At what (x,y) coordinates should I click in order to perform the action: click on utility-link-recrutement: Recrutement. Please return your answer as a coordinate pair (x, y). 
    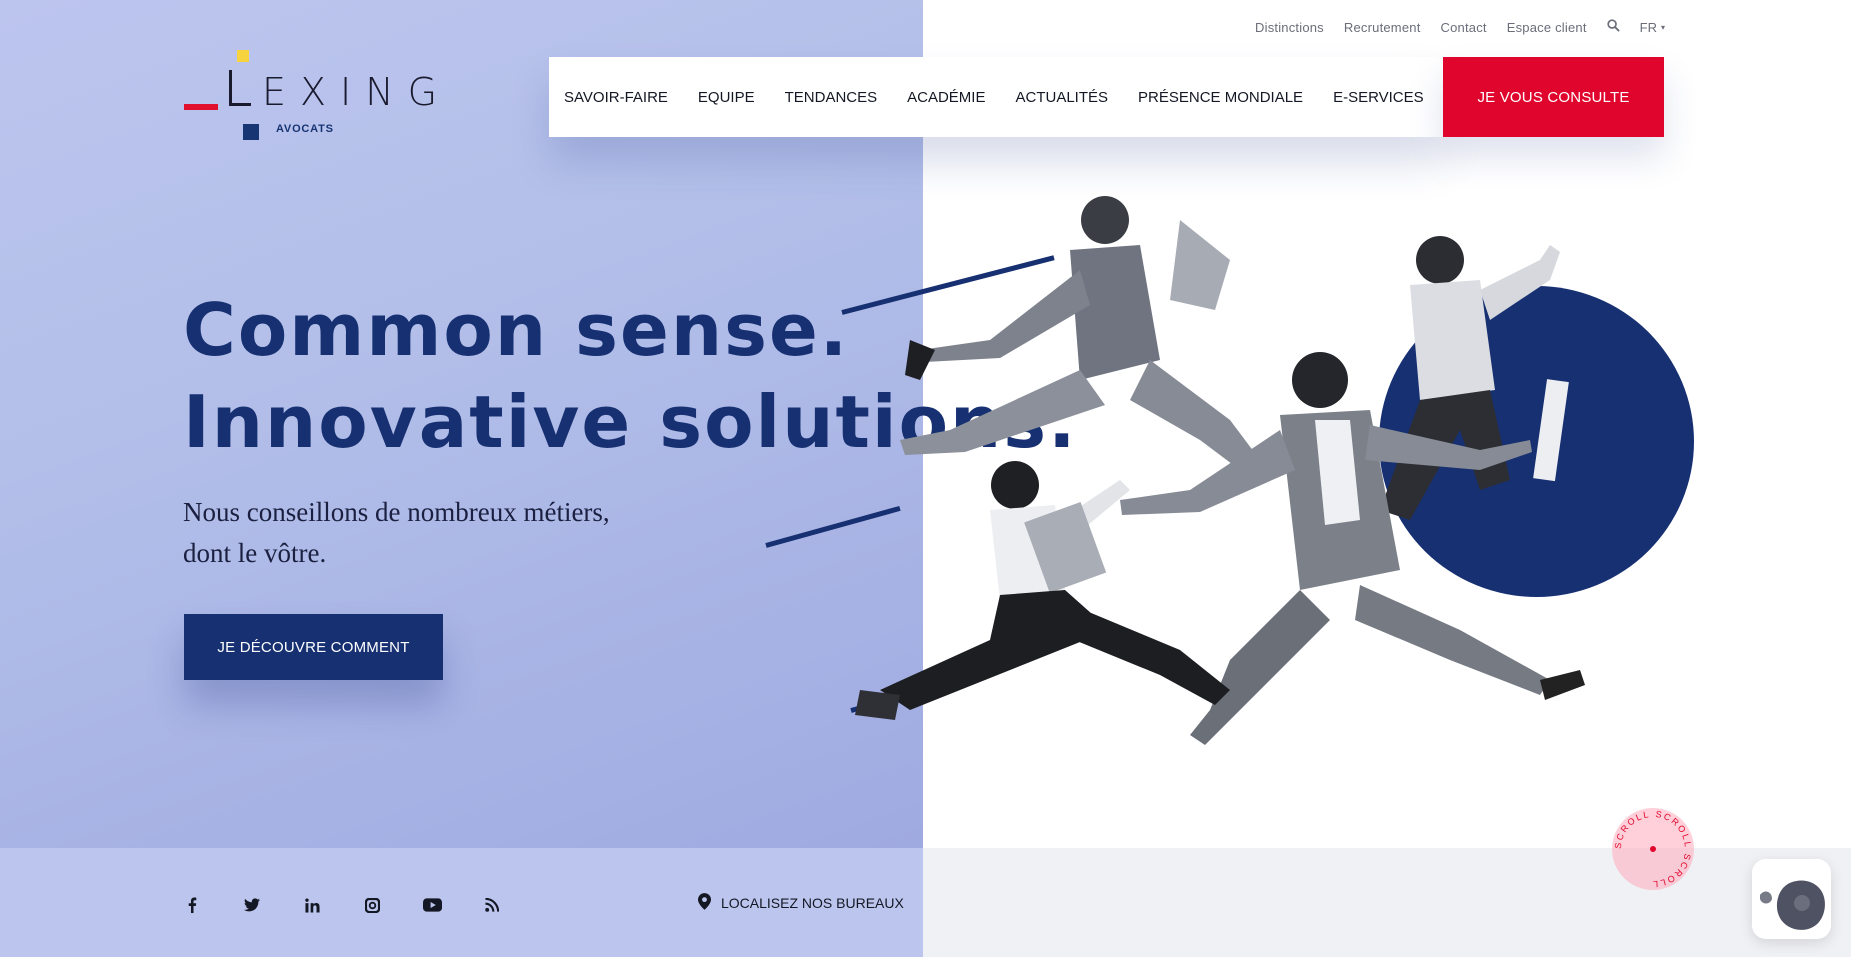
    Looking at the image, I should click on (1382, 27).